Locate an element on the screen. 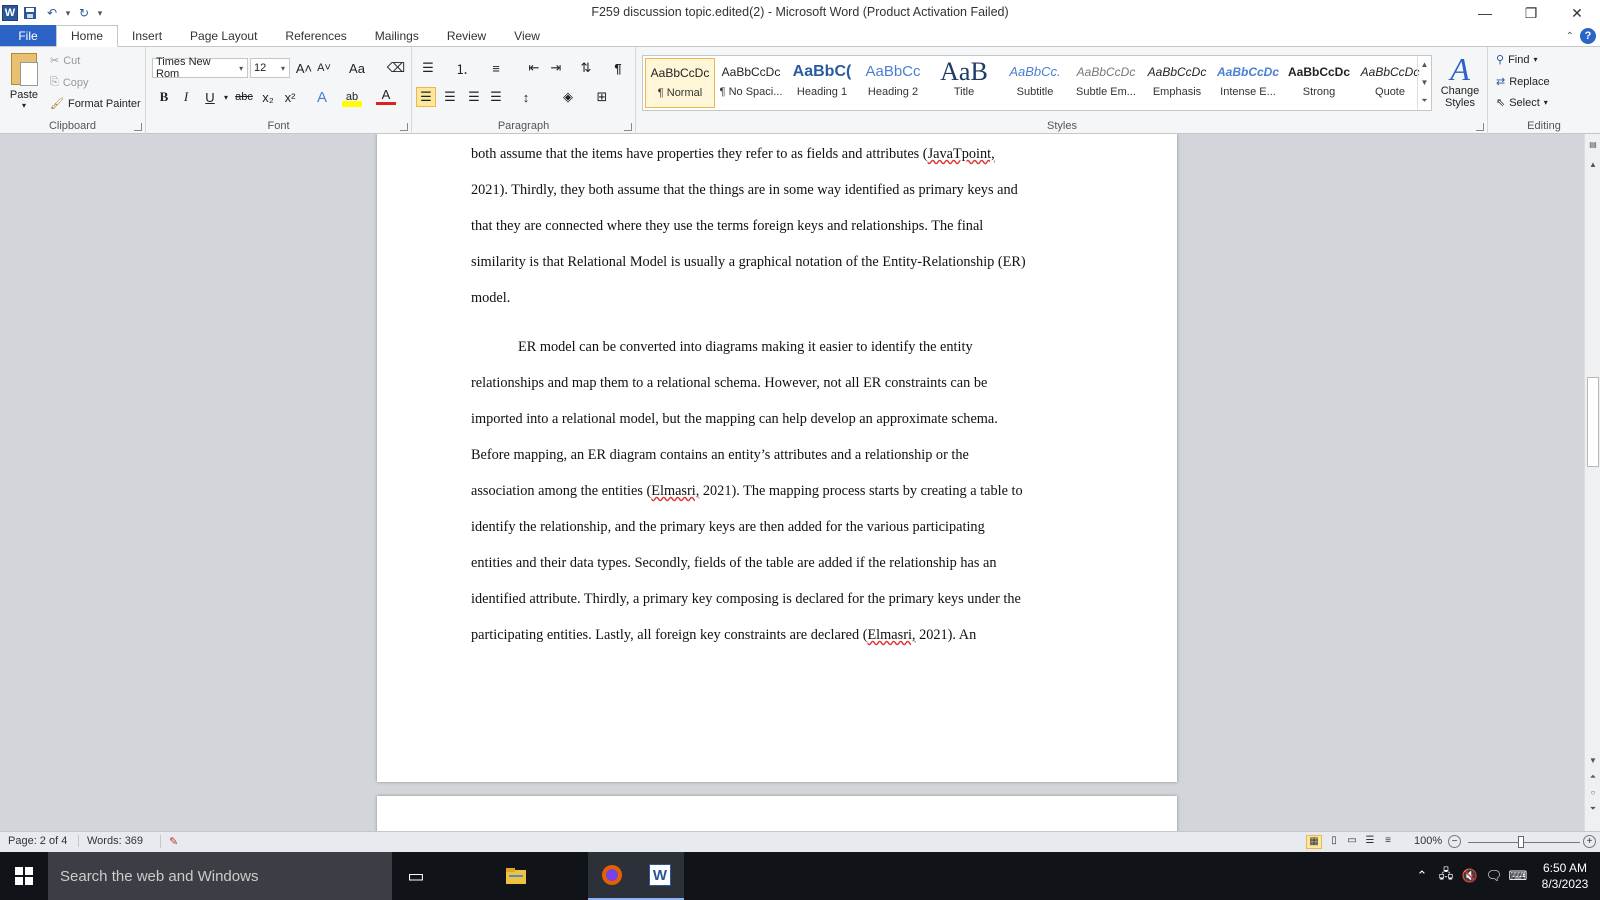 The height and width of the screenshot is (900, 1600). save-icon is located at coordinates (30, 13).